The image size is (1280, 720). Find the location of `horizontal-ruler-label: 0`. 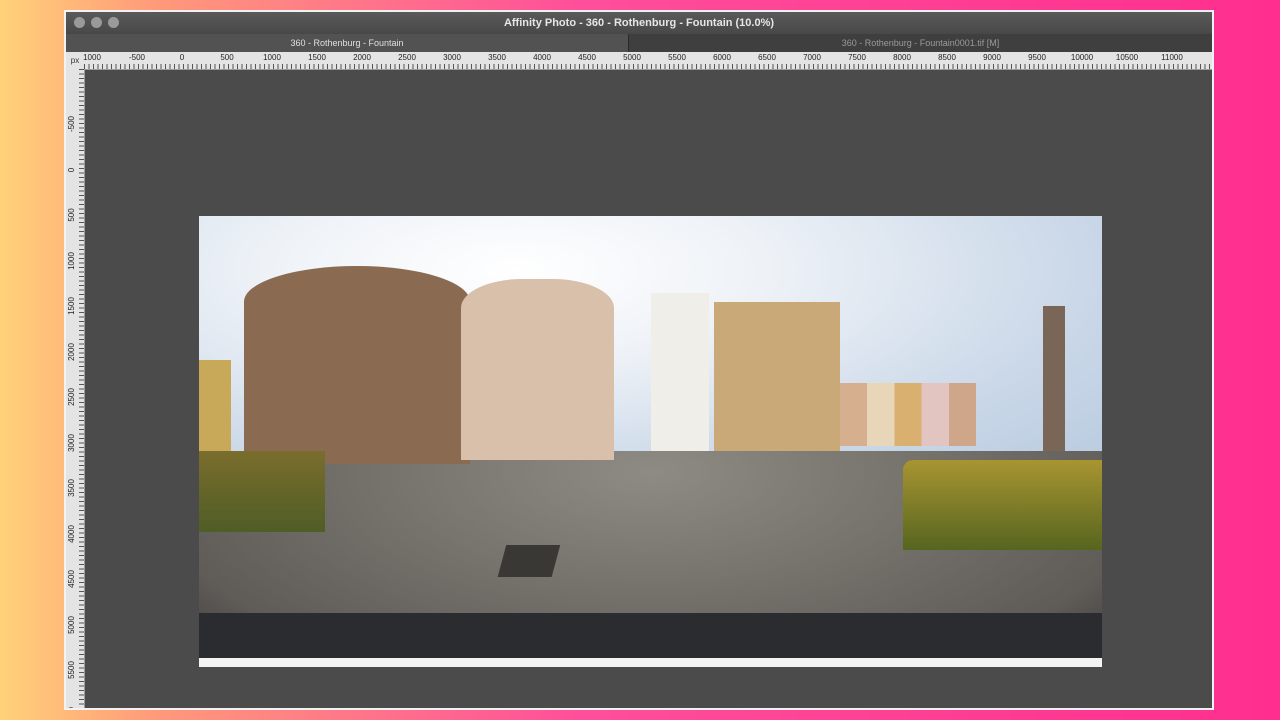

horizontal-ruler-label: 0 is located at coordinates (182, 57).